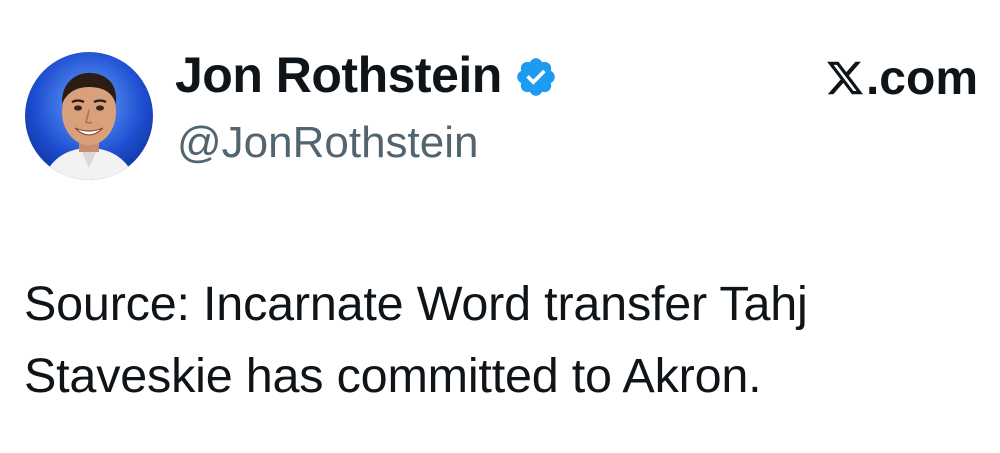  Describe the element at coordinates (328, 143) in the screenshot. I see `author-handle: @JonRothstein` at that location.